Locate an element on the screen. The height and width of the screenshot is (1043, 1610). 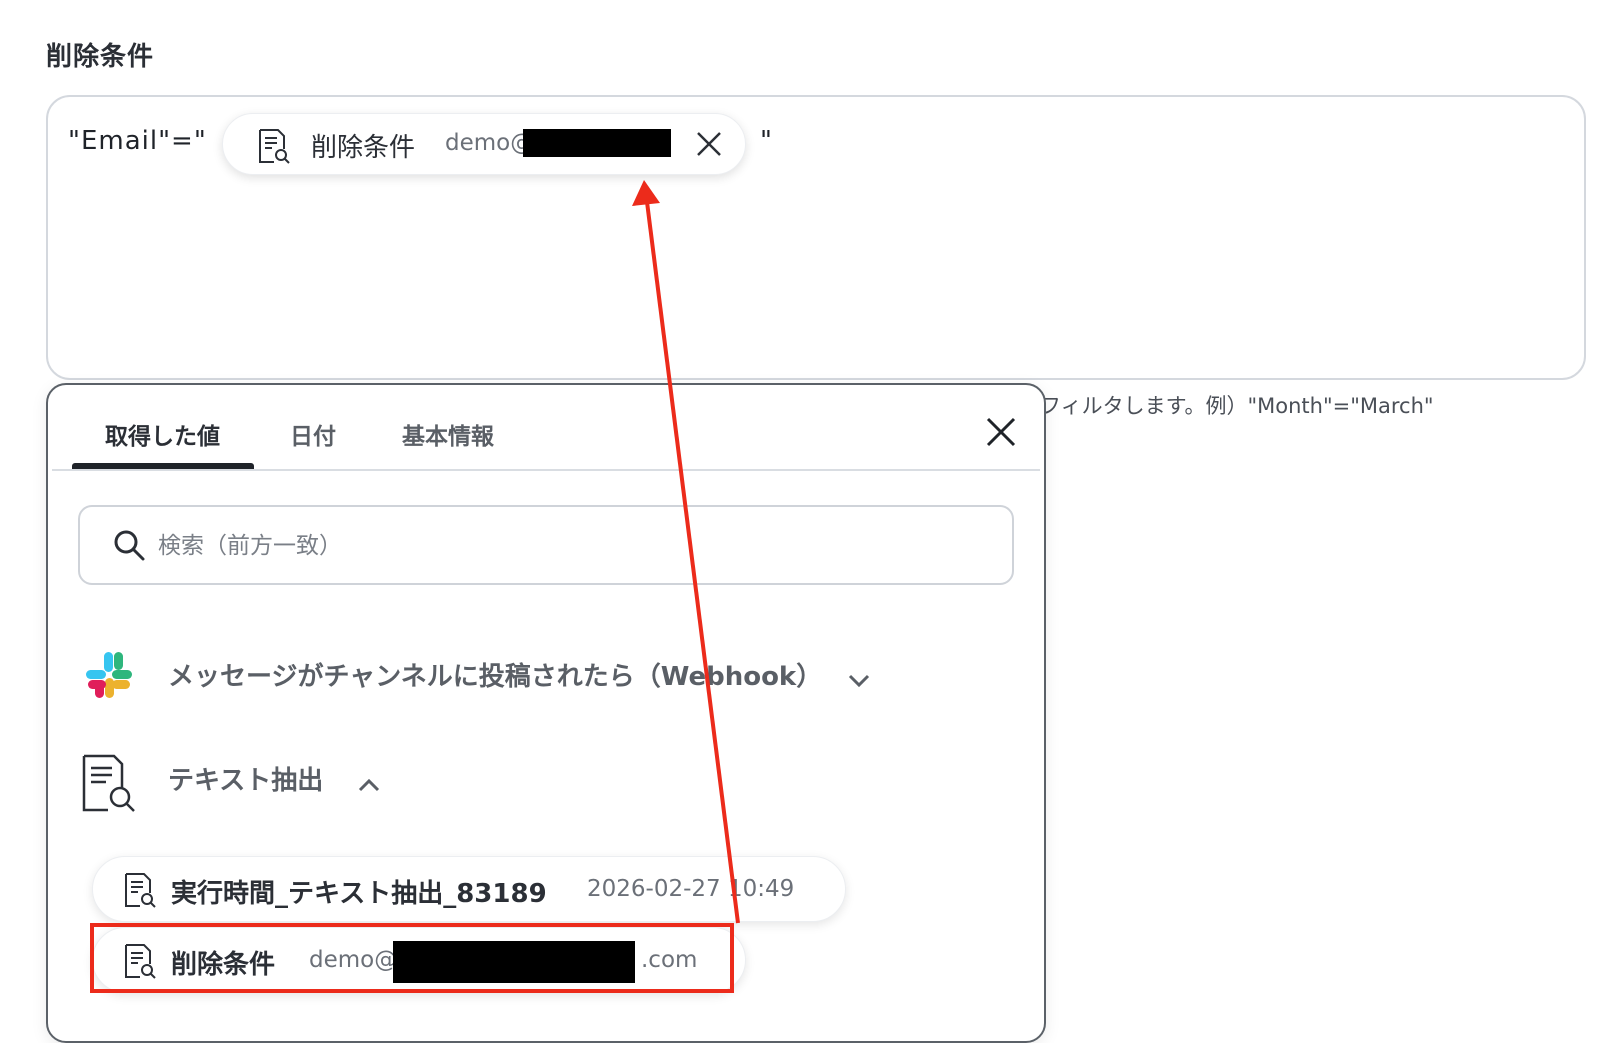
tab-basic-info: 基本情報 is located at coordinates (448, 434).